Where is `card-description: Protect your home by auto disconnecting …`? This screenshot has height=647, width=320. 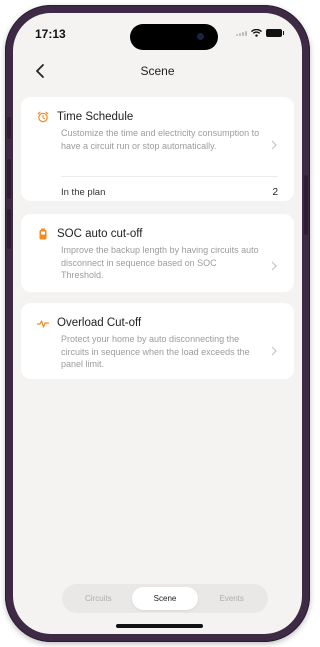
card-description: Protect your home by auto disconnecting … is located at coordinates (155, 351).